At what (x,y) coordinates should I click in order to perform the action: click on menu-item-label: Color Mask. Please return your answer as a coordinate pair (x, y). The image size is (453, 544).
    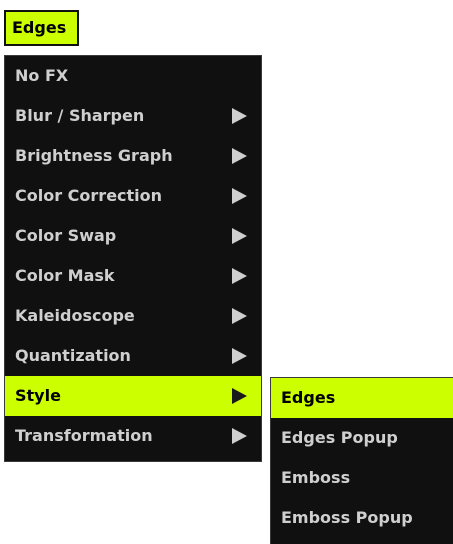
    Looking at the image, I should click on (65, 275).